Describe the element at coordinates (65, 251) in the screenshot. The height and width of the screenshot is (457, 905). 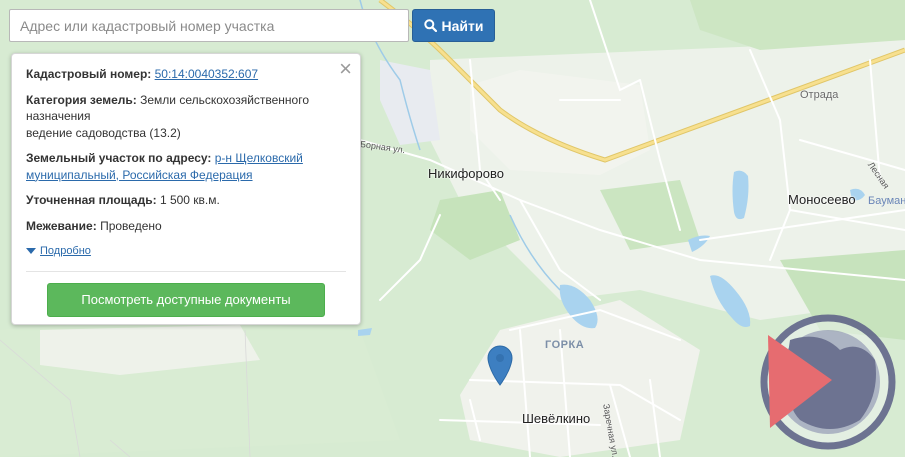
I see `more-details-label: Подробно` at that location.